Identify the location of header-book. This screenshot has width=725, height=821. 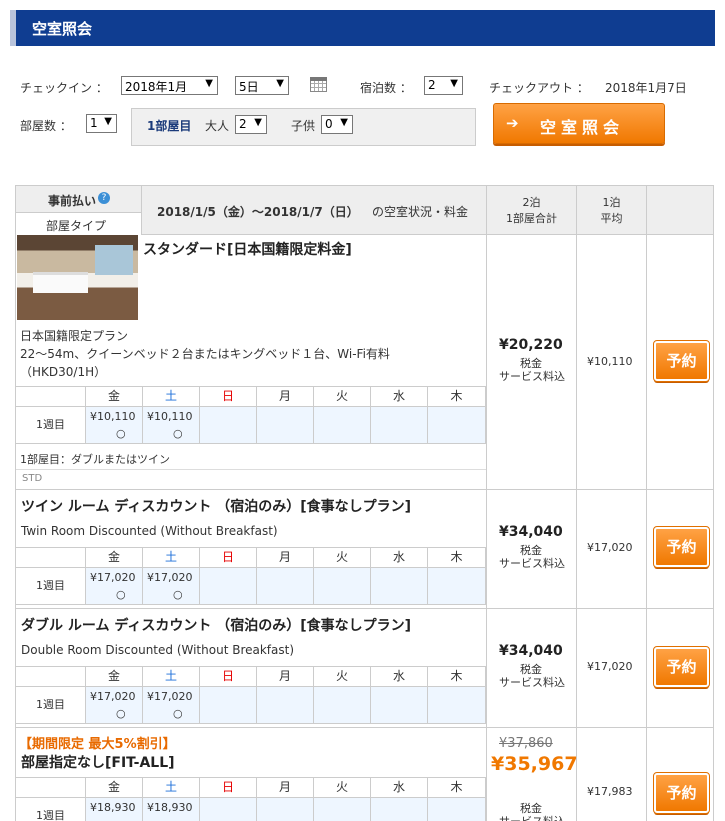
(680, 210).